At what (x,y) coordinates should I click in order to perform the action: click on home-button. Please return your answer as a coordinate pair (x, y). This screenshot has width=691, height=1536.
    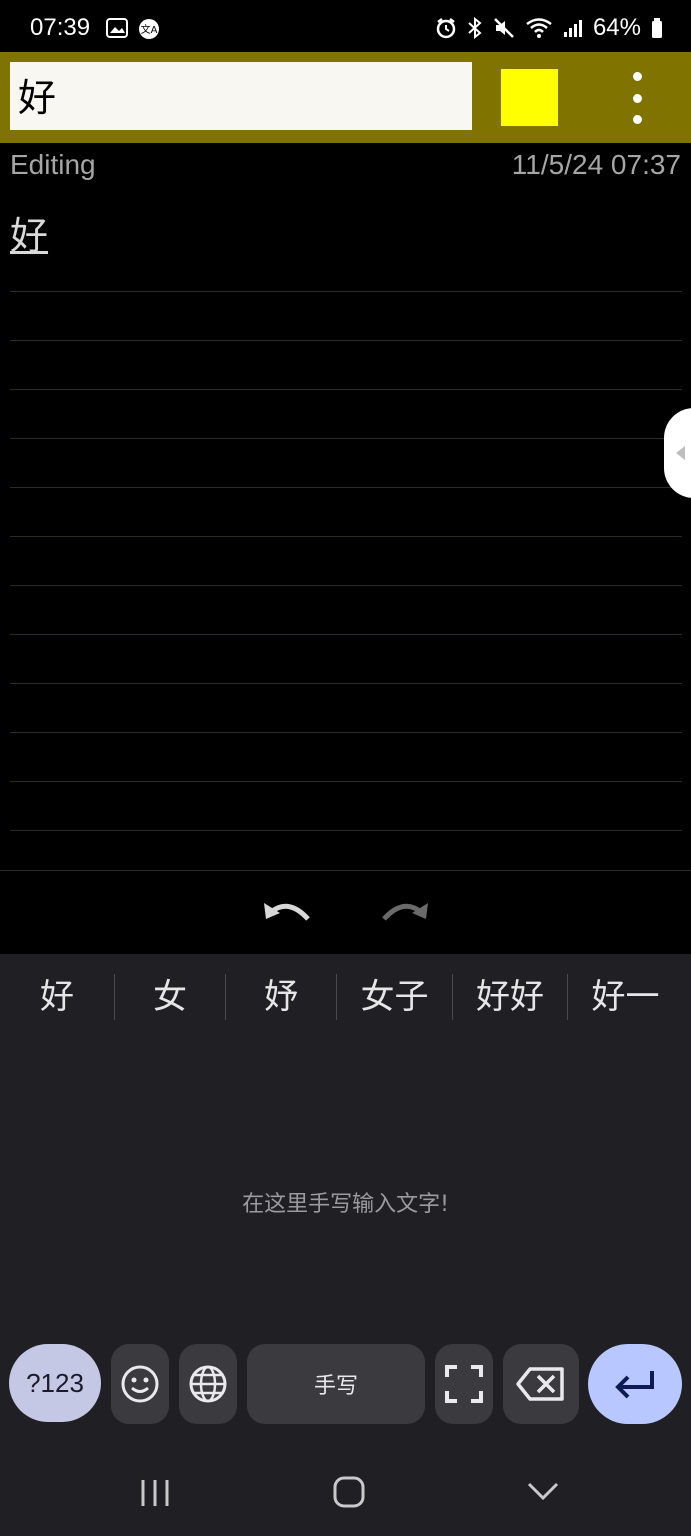
    Looking at the image, I should click on (349, 1494).